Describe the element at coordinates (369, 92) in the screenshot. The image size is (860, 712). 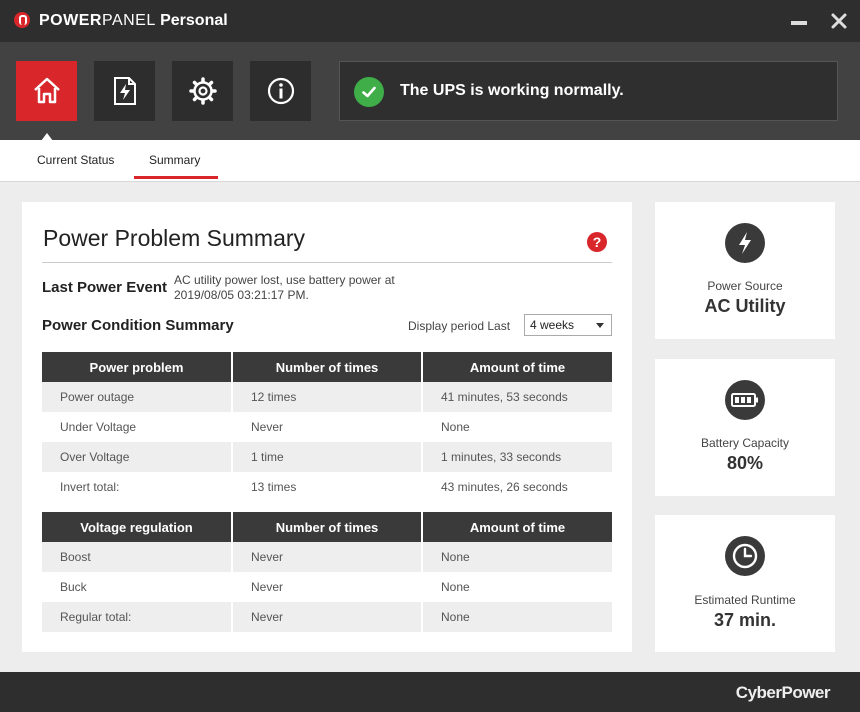
I see `check-icon` at that location.